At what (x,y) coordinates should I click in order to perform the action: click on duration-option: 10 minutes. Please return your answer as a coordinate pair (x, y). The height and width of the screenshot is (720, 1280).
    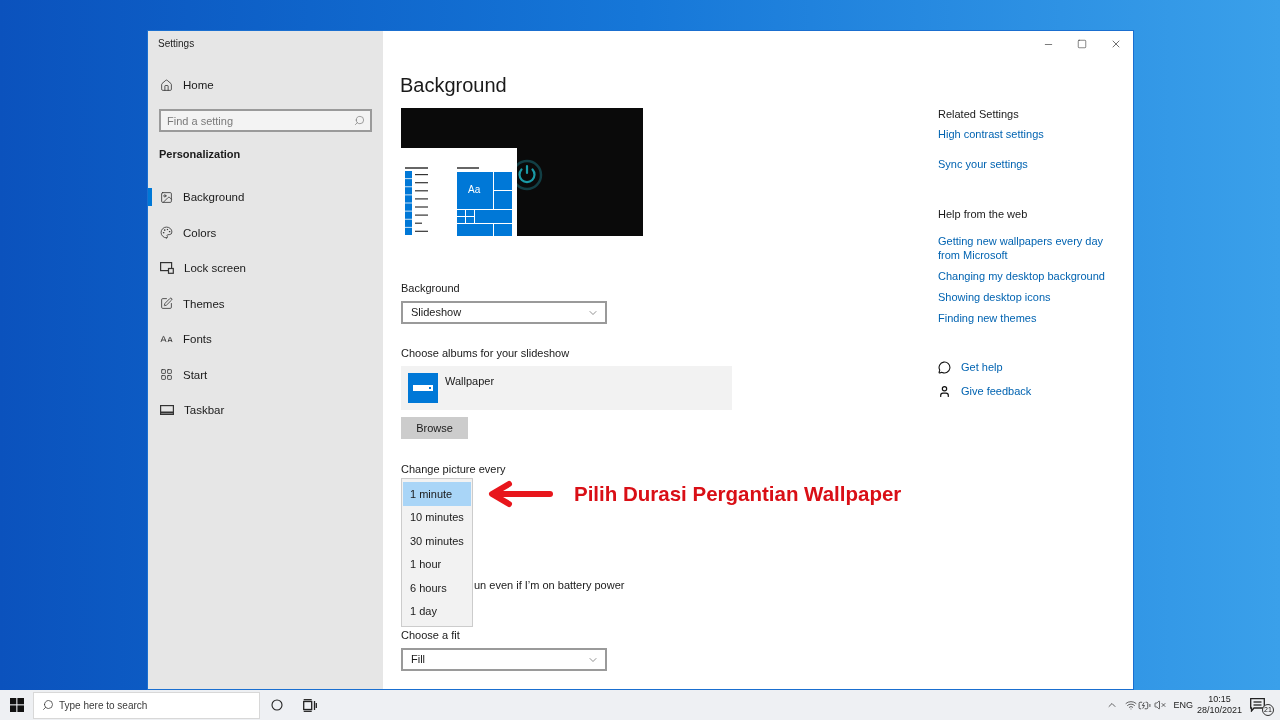
    Looking at the image, I should click on (437, 517).